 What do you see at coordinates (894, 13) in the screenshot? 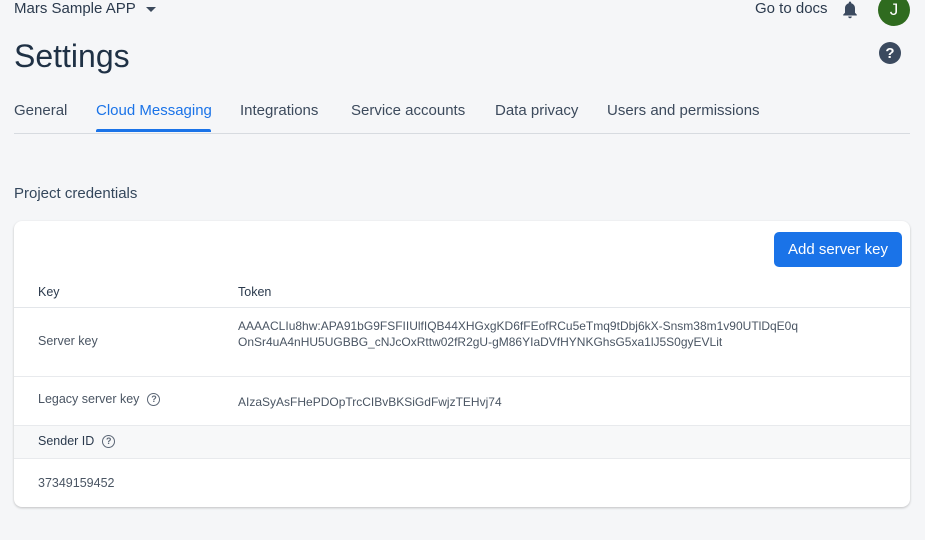
I see `avatar: J` at bounding box center [894, 13].